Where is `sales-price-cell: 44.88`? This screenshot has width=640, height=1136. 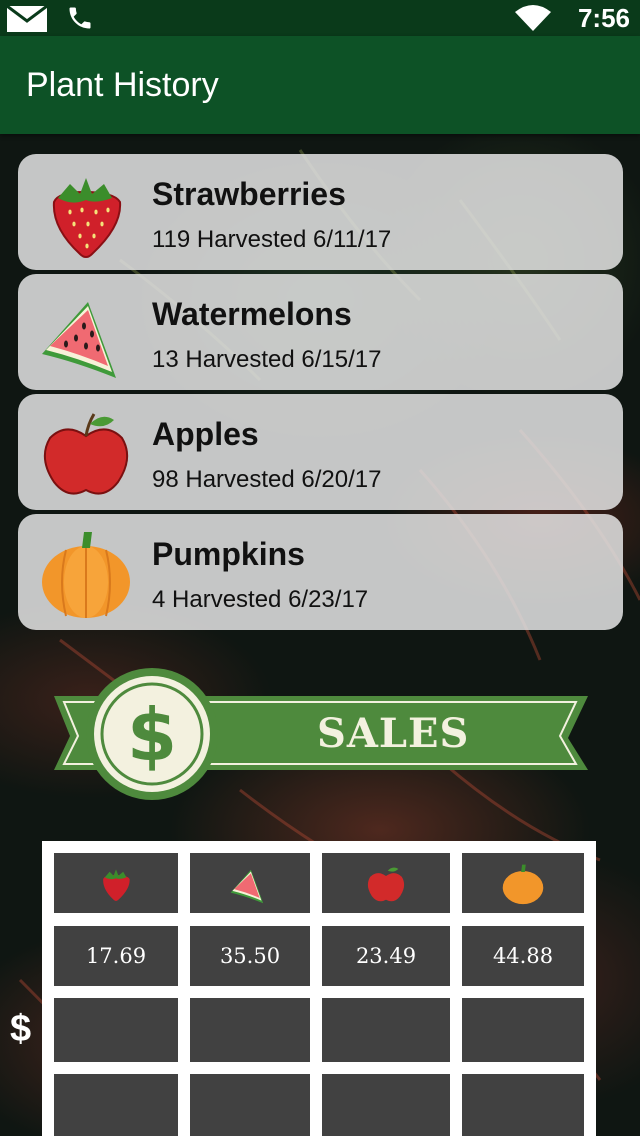 sales-price-cell: 44.88 is located at coordinates (523, 956).